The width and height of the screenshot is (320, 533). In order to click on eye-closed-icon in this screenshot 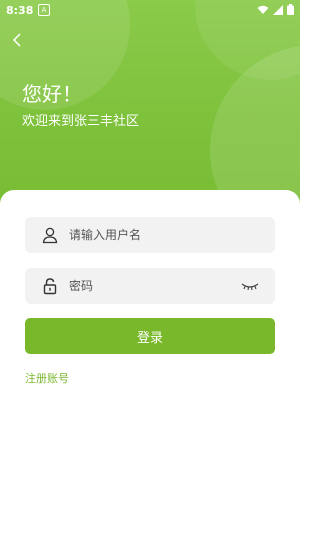, I will do `click(250, 286)`.